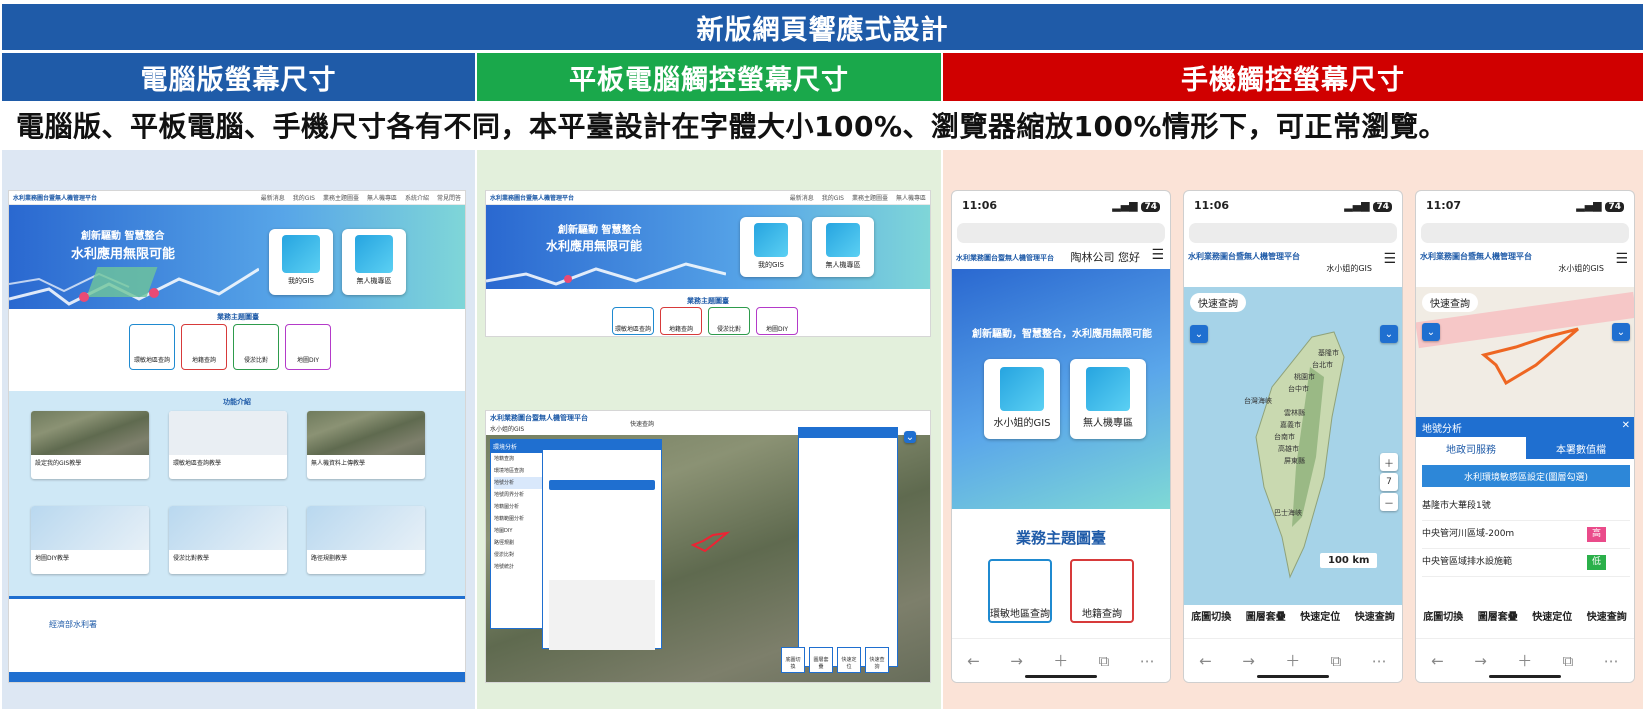 This screenshot has height=711, width=1645. I want to click on map-logo: 水利業務圖台暨無人機管理平台, so click(539, 418).